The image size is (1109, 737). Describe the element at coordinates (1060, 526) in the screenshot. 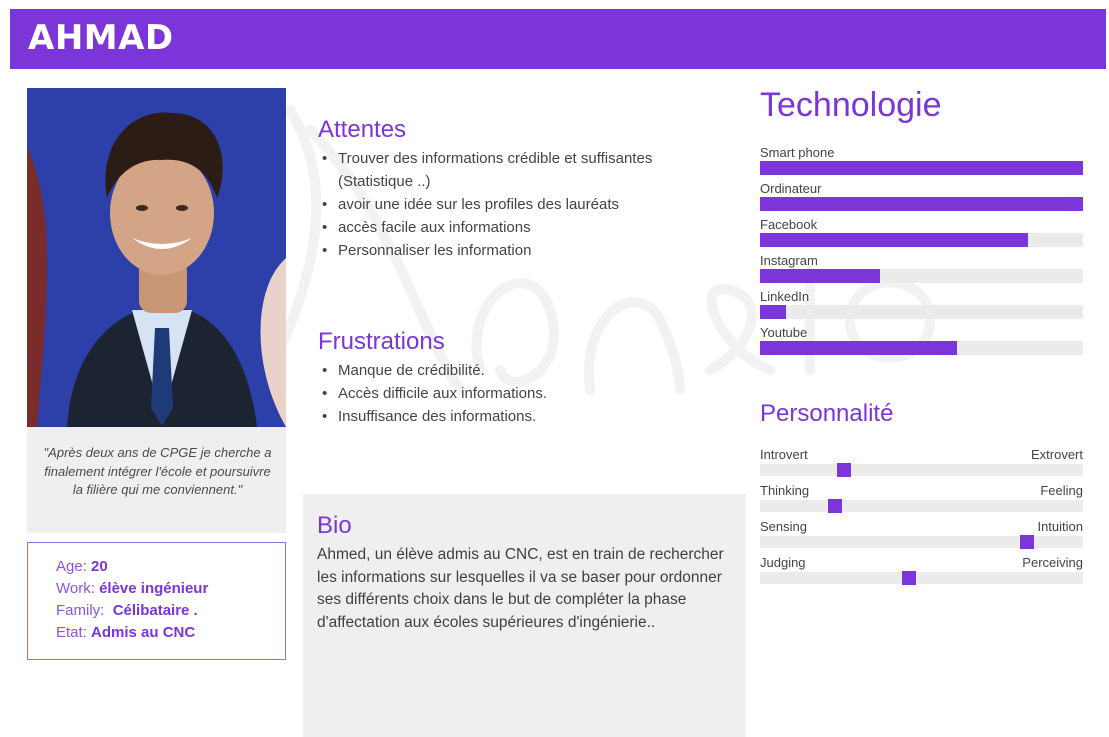

I see `personality-right-label: Intuition` at that location.